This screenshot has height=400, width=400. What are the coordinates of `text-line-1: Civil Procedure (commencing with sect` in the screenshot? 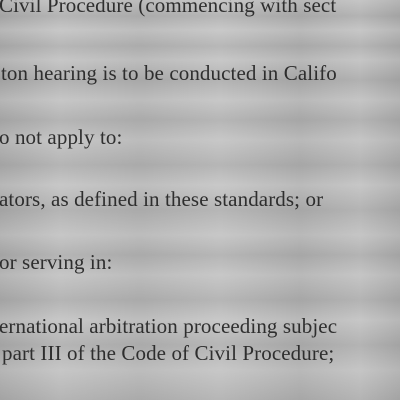 It's located at (168, 8).